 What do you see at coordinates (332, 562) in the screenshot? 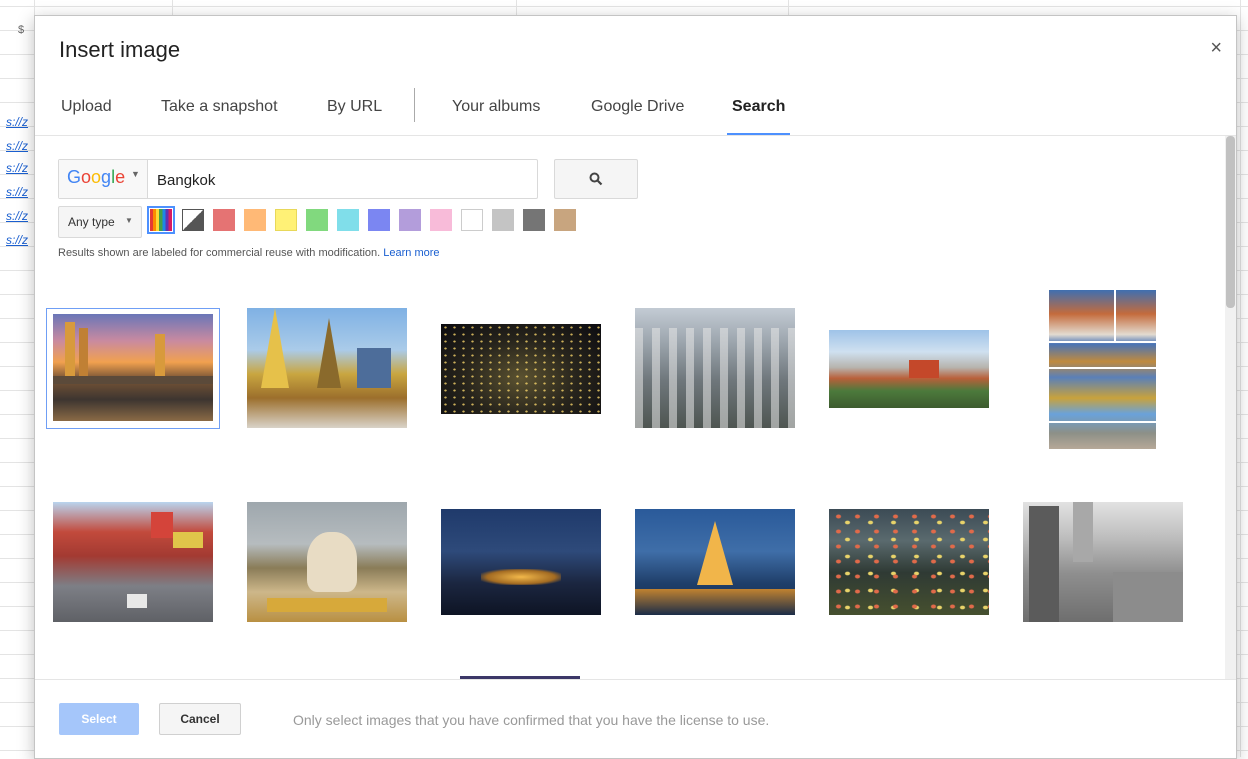
I see `elephant-statue-shape` at bounding box center [332, 562].